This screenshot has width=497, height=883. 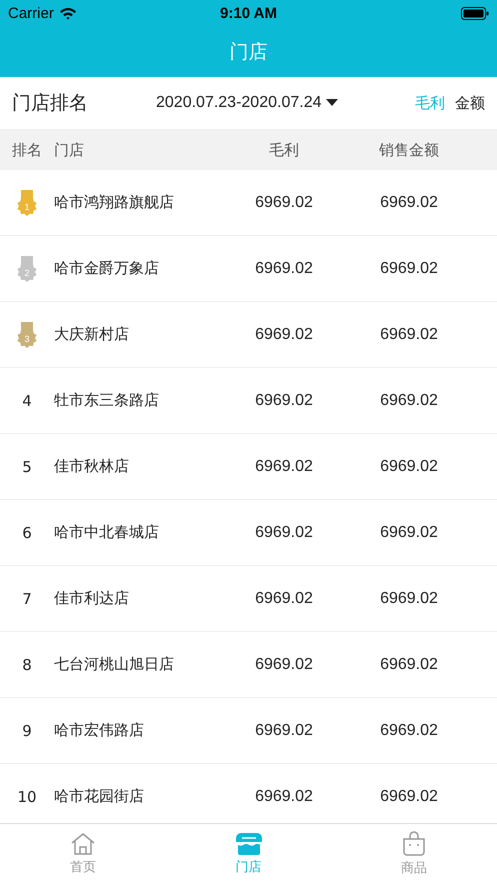 What do you see at coordinates (27, 467) in the screenshot?
I see `rank-number: 5` at bounding box center [27, 467].